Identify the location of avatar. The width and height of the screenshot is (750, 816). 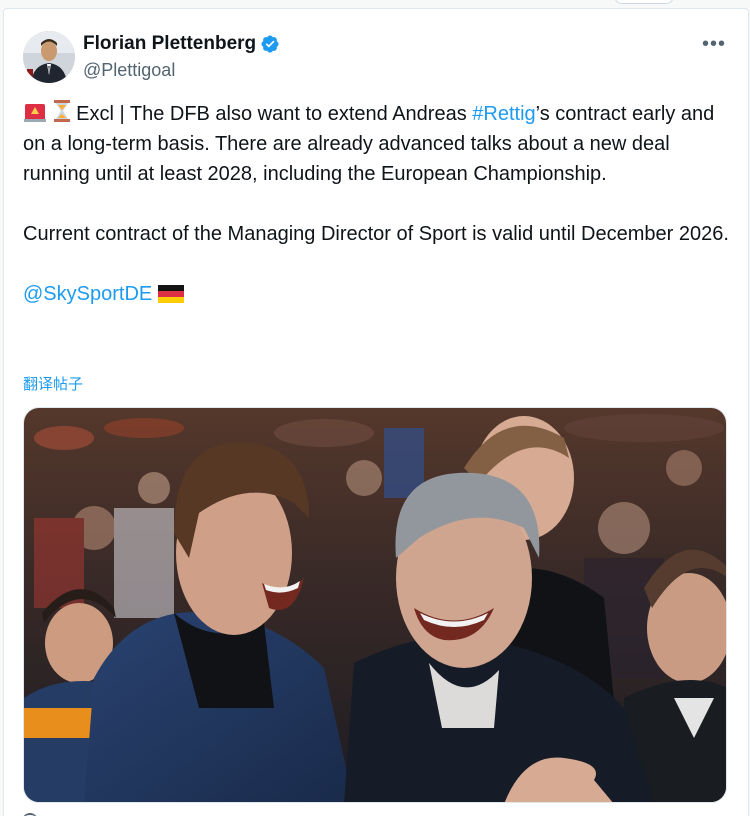
(49, 57).